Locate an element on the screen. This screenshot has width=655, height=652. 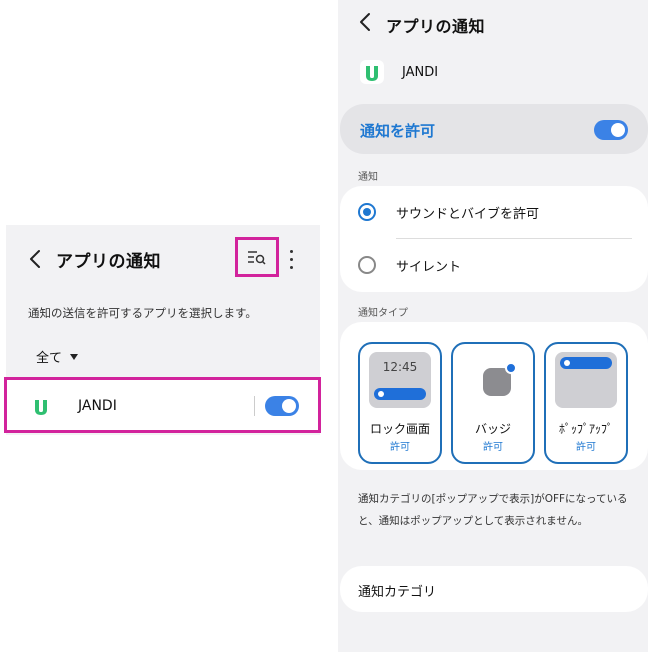
dropdown-caret-icon is located at coordinates (74, 356).